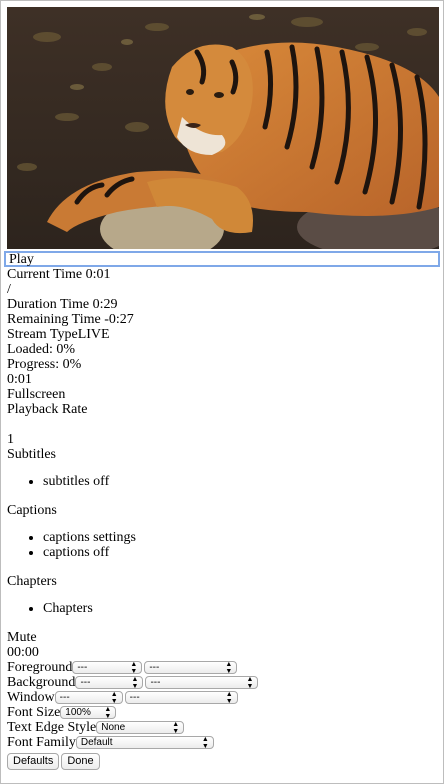 The height and width of the screenshot is (784, 444). I want to click on window-opacity-select: --- ▲ ▼, so click(181, 697).